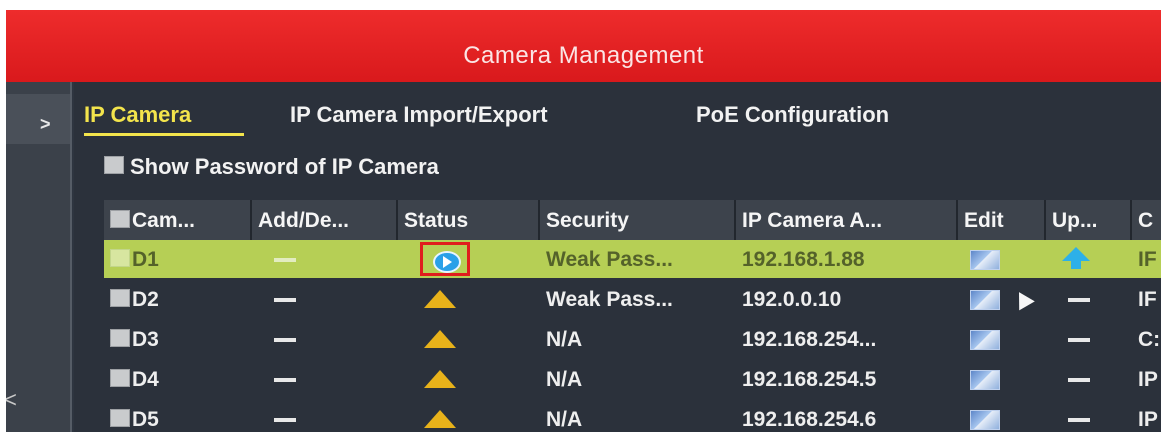  What do you see at coordinates (1076, 258) in the screenshot?
I see `upgrade-icon` at bounding box center [1076, 258].